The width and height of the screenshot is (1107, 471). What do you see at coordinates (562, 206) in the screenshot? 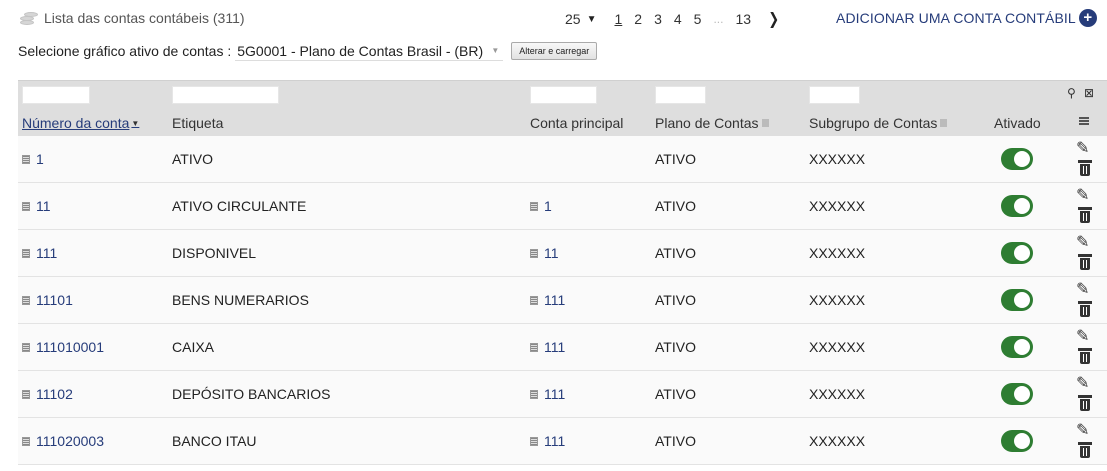
I see `table-row: 11 ATIVO CIRCULANTE 1 ATIVO XXXXXX ✎` at bounding box center [562, 206].